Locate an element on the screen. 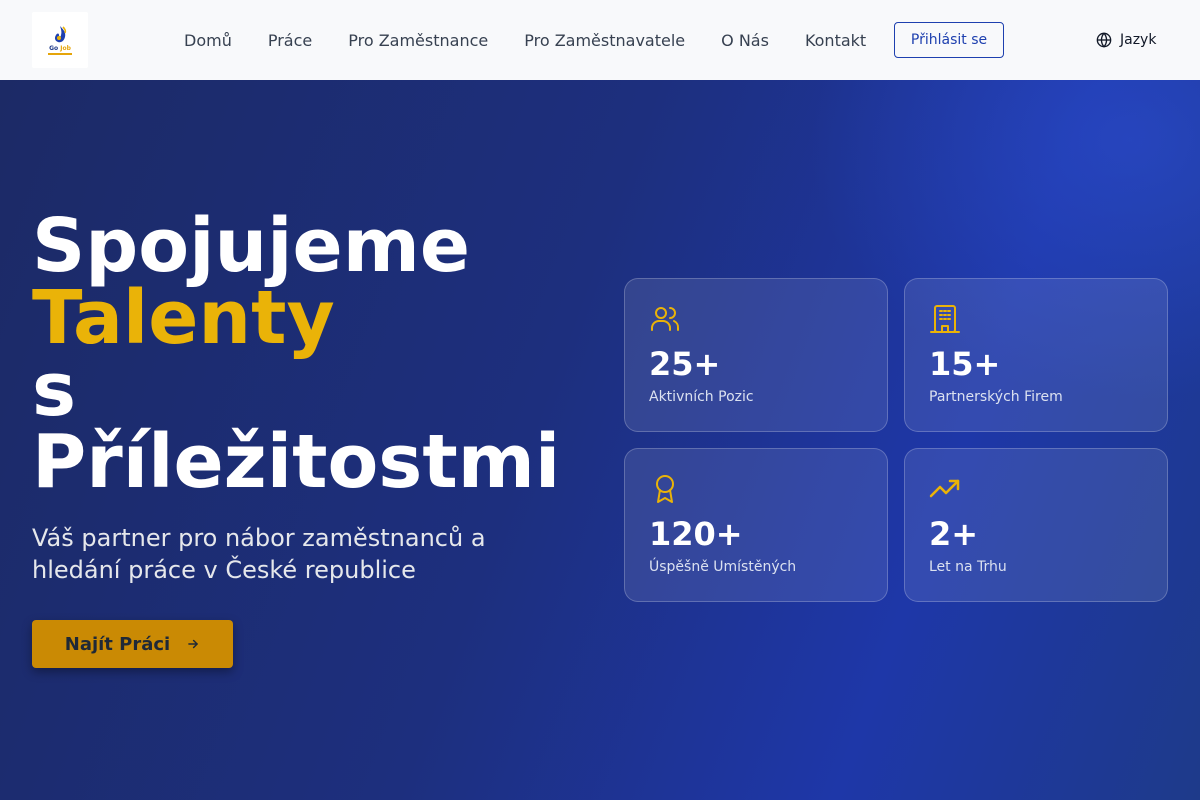 This screenshot has height=800, width=1200. stat-label: Aktivních Pozic is located at coordinates (701, 397).